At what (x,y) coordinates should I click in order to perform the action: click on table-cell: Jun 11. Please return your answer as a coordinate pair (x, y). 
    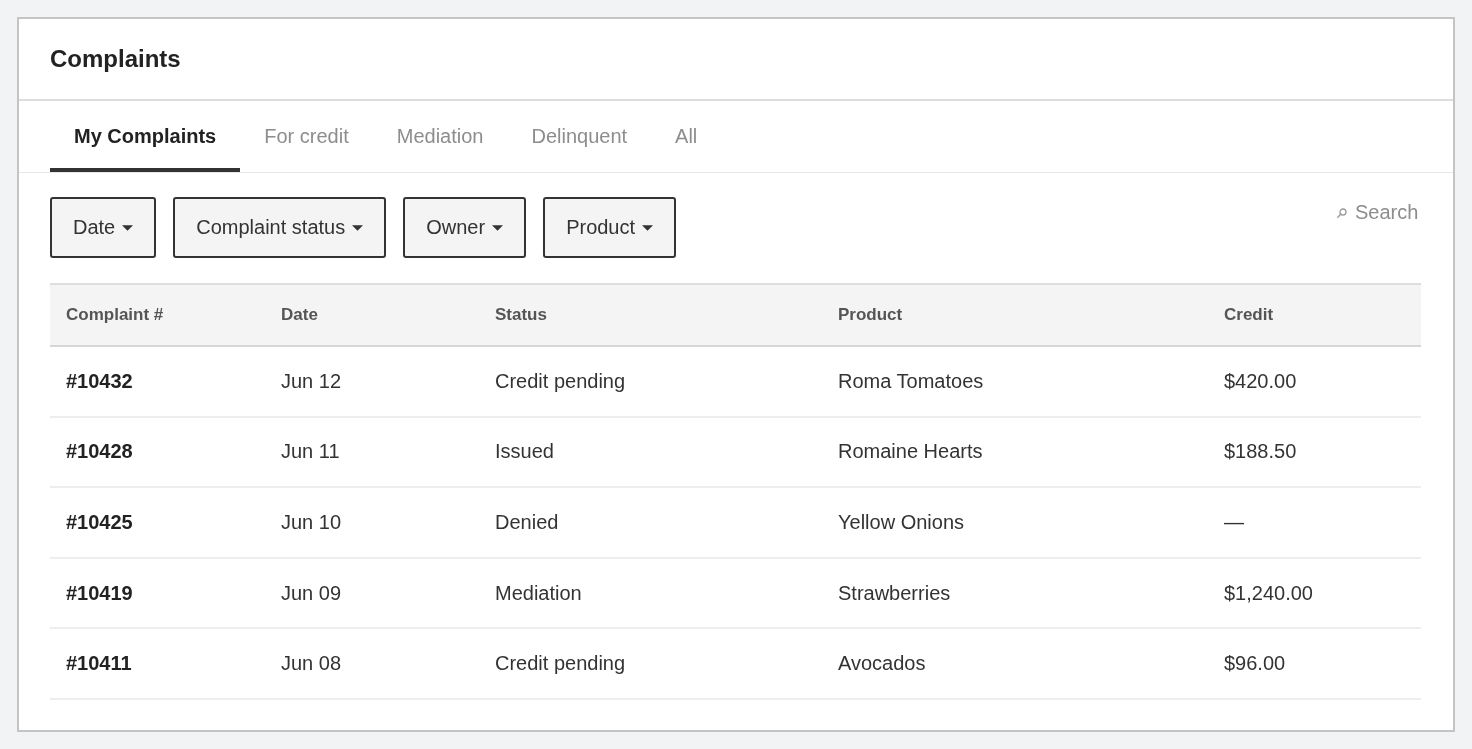
    Looking at the image, I should click on (310, 452).